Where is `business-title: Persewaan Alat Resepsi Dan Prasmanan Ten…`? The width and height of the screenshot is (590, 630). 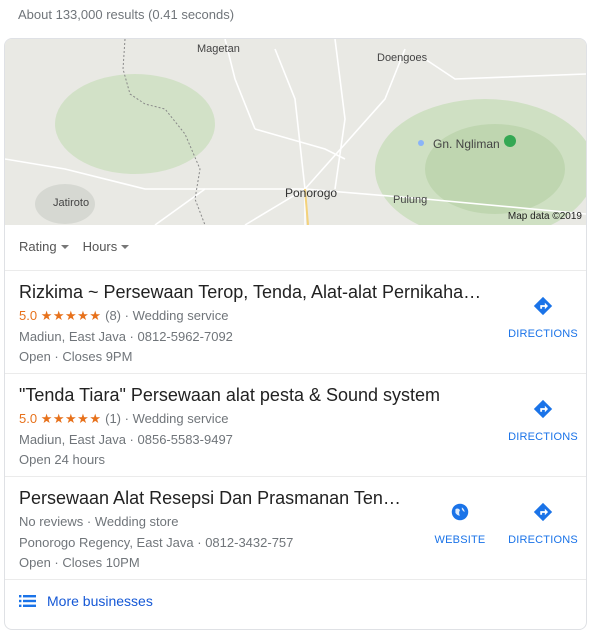
business-title: Persewaan Alat Resepsi Dan Prasmanan Ten… is located at coordinates (210, 498).